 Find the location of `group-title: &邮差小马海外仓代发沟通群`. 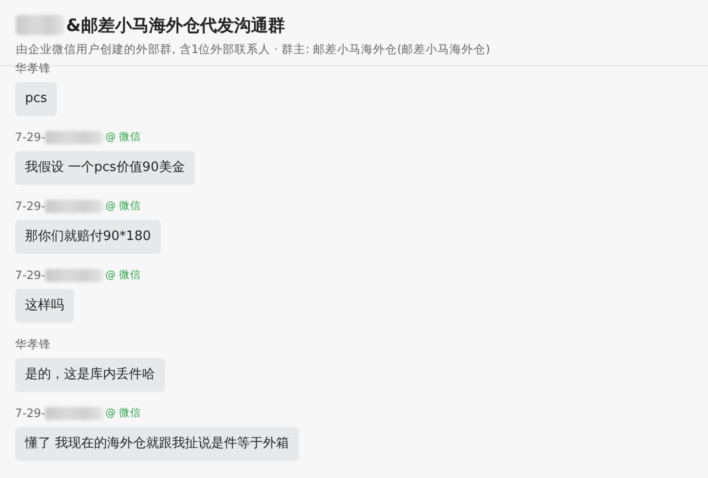

group-title: &邮差小马海外仓代发沟通群 is located at coordinates (175, 25).